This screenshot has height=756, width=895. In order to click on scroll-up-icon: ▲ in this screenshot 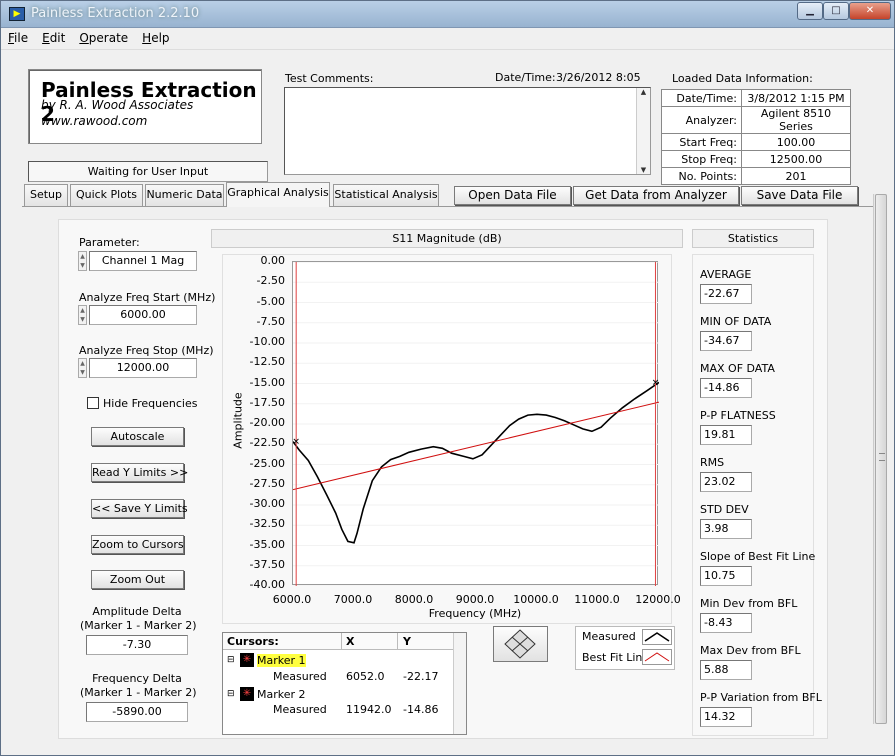, I will do `click(643, 92)`.